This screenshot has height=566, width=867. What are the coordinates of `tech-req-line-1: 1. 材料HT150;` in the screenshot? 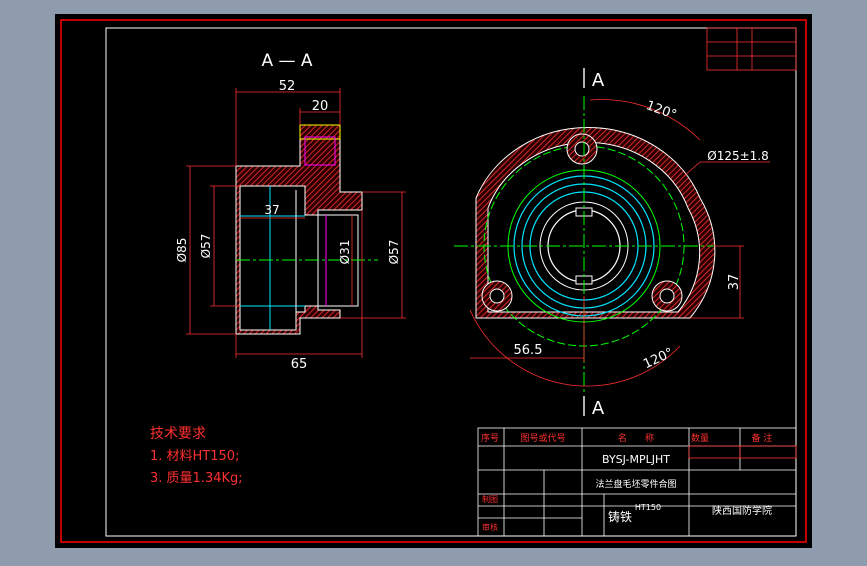 It's located at (194, 456).